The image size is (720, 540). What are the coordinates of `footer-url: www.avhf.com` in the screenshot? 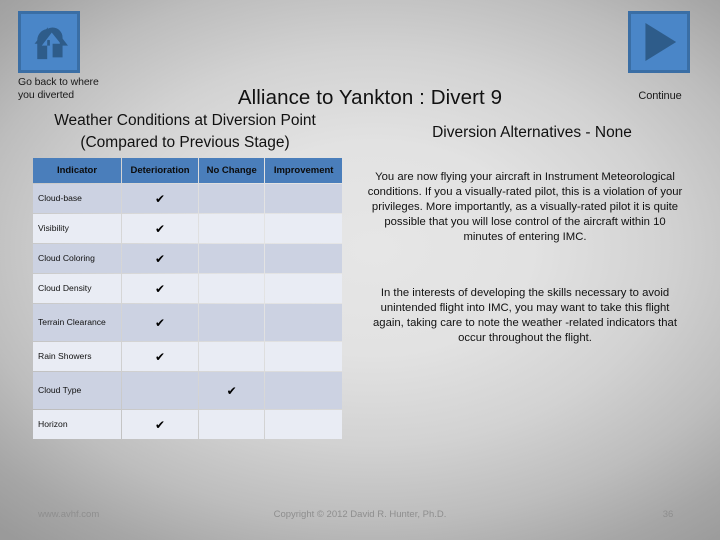 It's located at (69, 514).